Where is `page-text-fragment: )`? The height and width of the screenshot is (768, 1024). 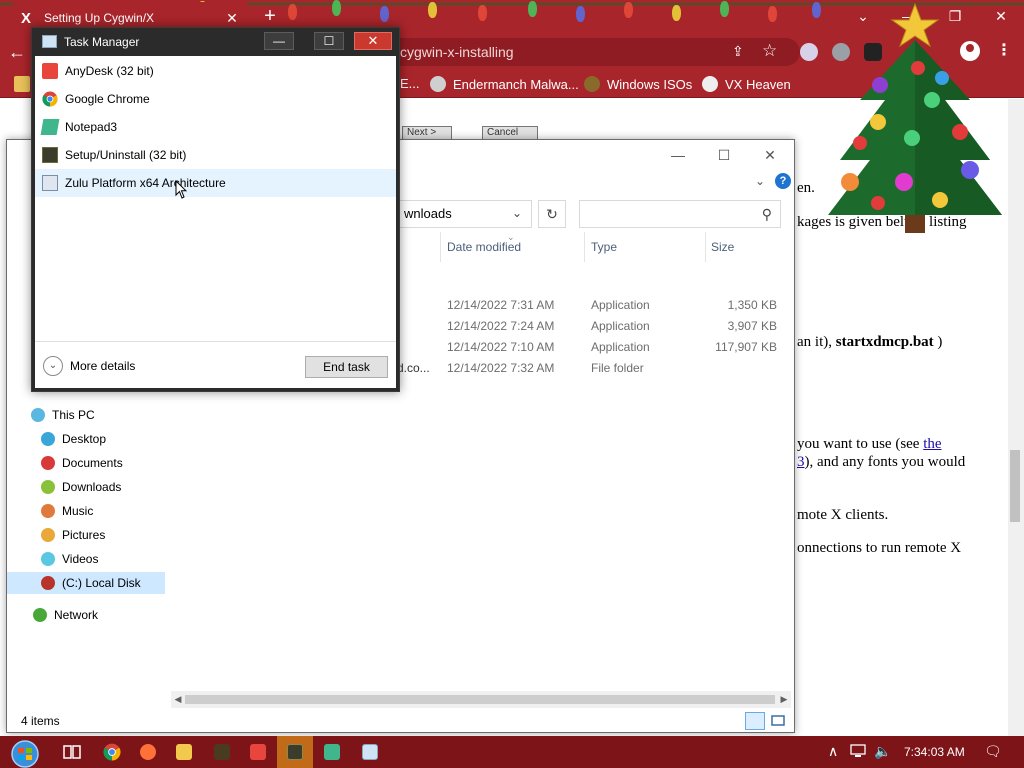 page-text-fragment: ) is located at coordinates (938, 342).